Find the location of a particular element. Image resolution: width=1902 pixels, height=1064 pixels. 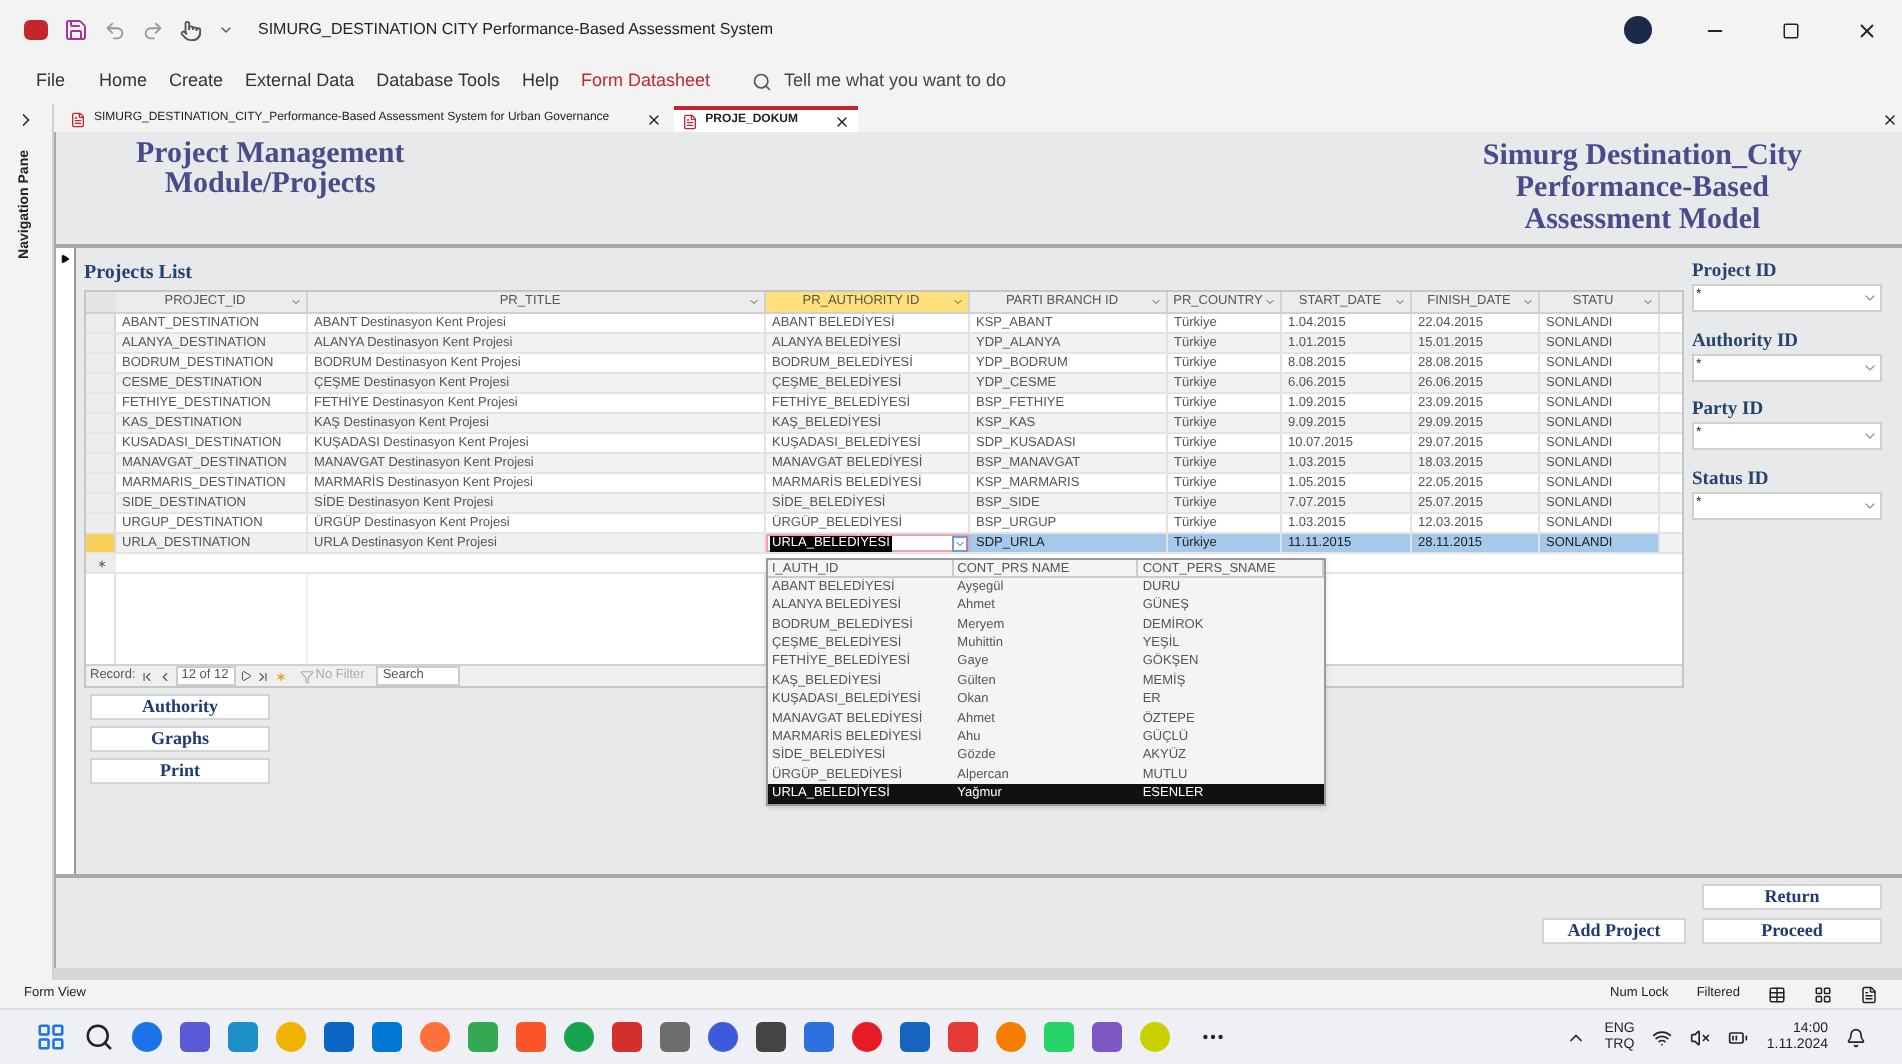

filter-label: Project ID is located at coordinates (1735, 272).